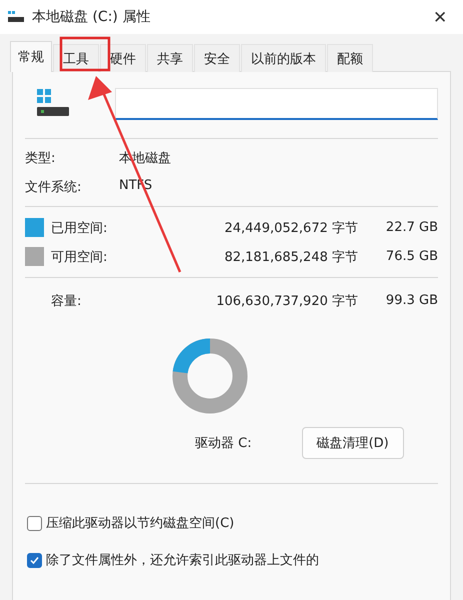  What do you see at coordinates (182, 560) in the screenshot?
I see `option-label: 除了文件属性外，还允许索引此驱动器上文件的` at bounding box center [182, 560].